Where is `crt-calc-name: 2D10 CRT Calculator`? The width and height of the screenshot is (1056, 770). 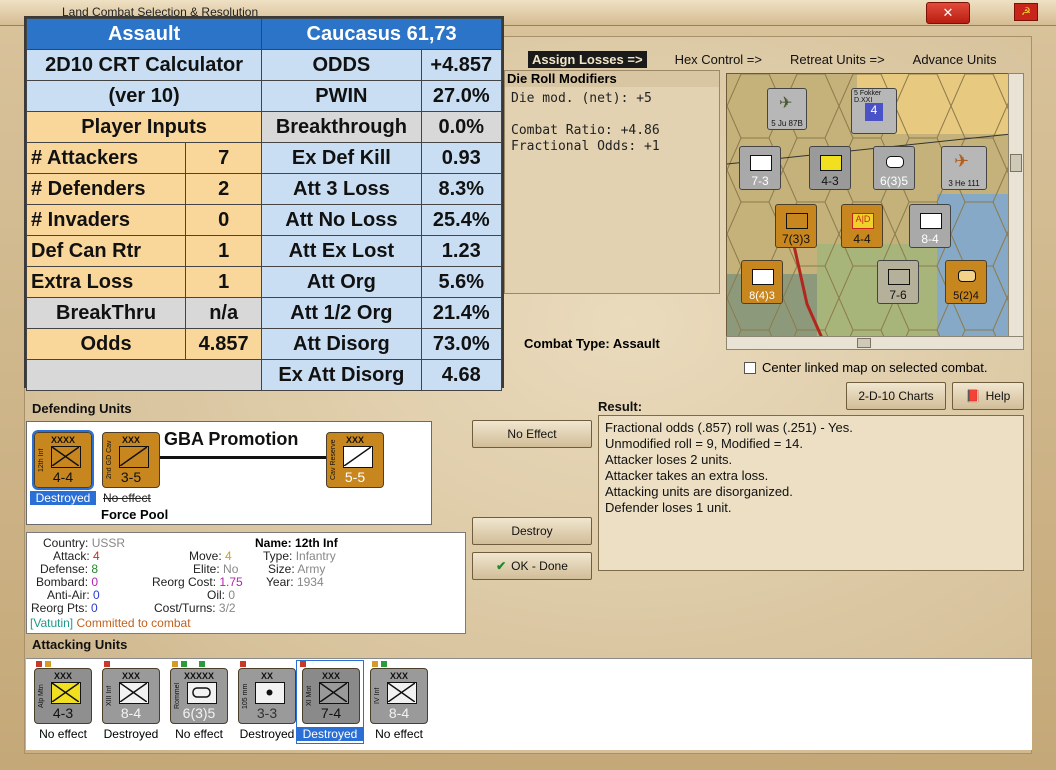 crt-calc-name: 2D10 CRT Calculator is located at coordinates (144, 65).